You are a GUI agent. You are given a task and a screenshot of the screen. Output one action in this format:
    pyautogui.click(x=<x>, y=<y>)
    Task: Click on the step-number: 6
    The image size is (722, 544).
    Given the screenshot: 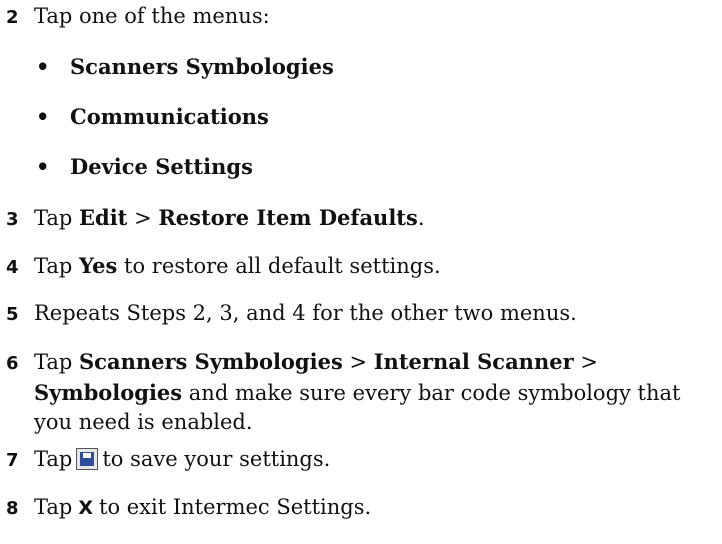 What is the action you would take?
    pyautogui.click(x=12, y=363)
    